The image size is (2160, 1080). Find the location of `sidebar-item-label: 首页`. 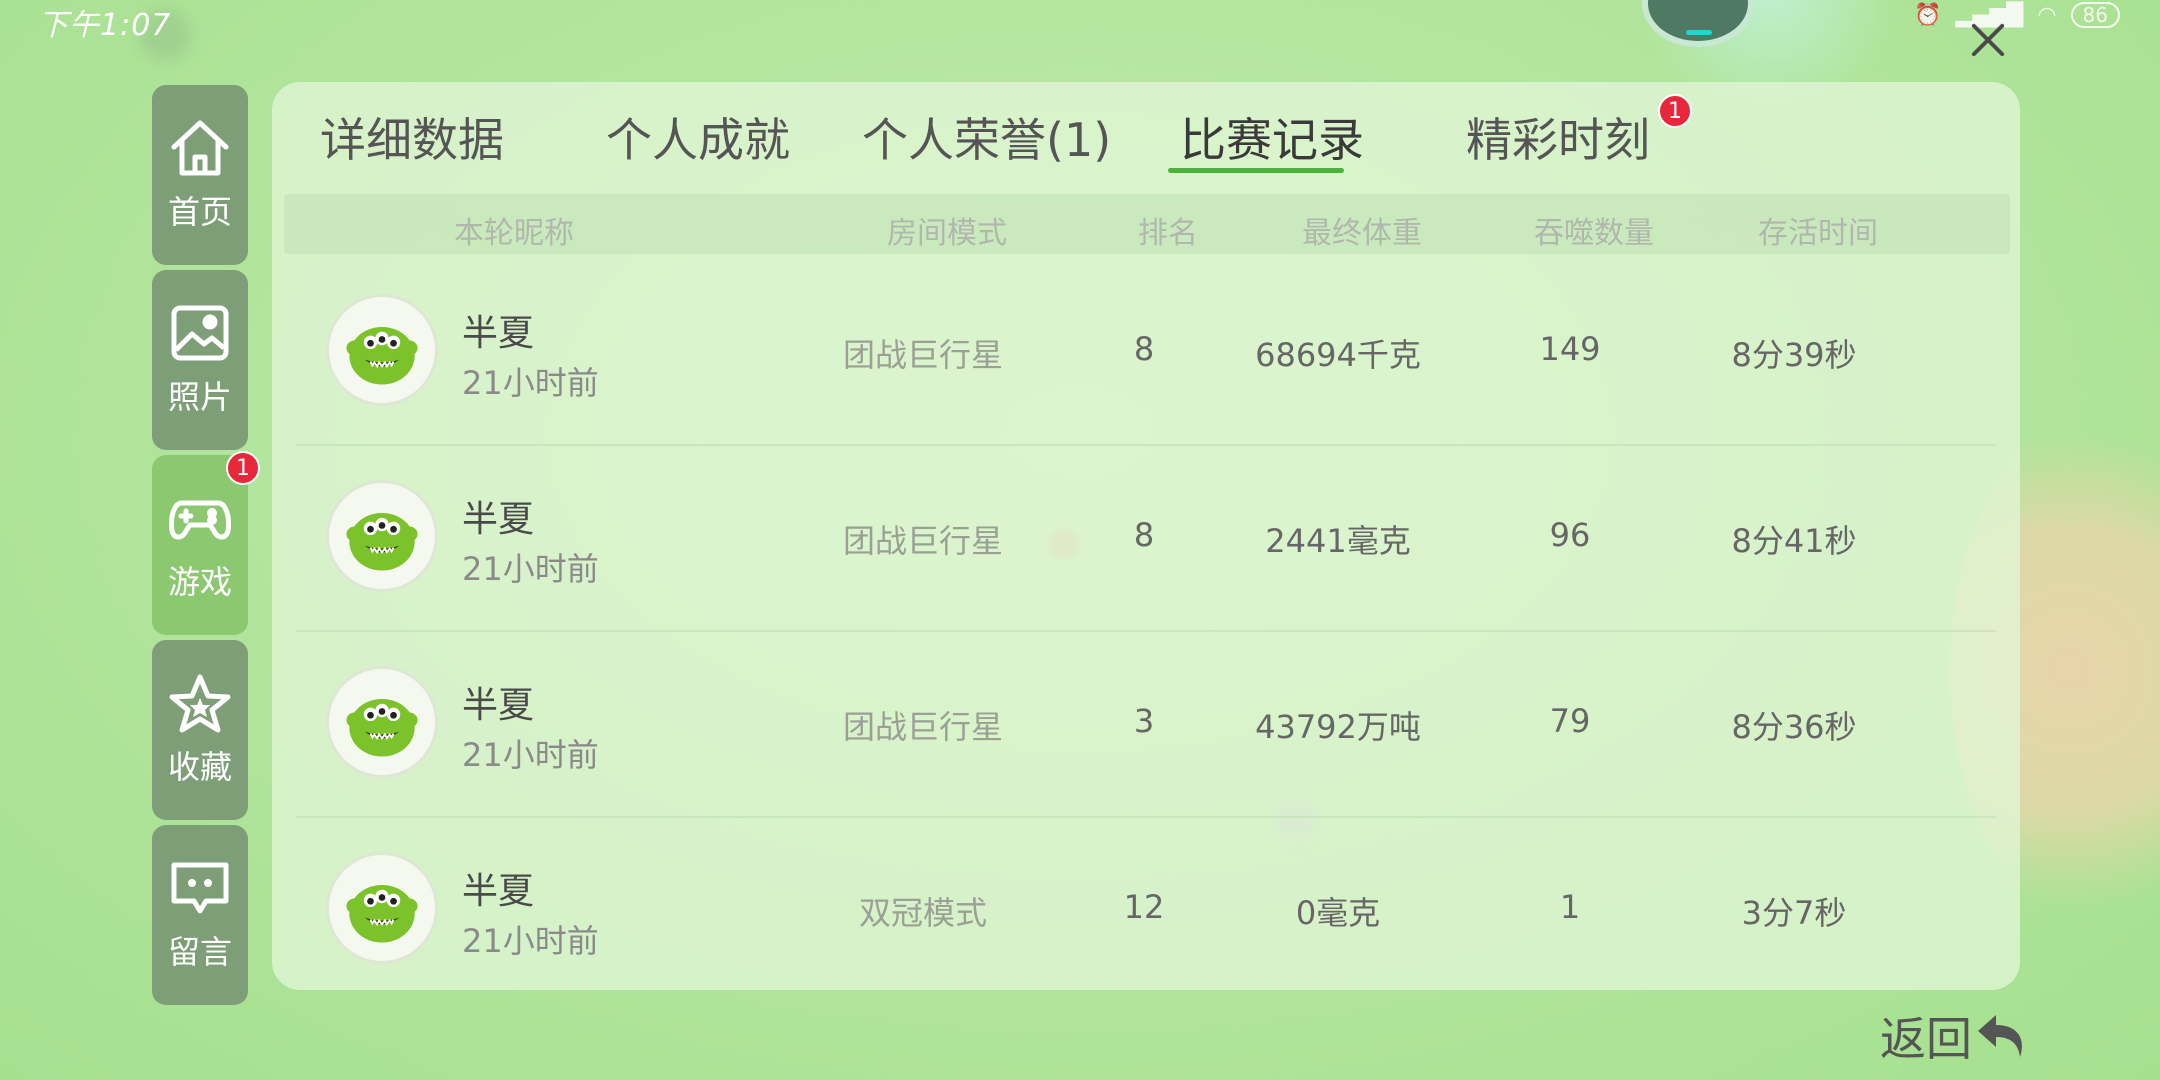

sidebar-item-label: 首页 is located at coordinates (199, 212).